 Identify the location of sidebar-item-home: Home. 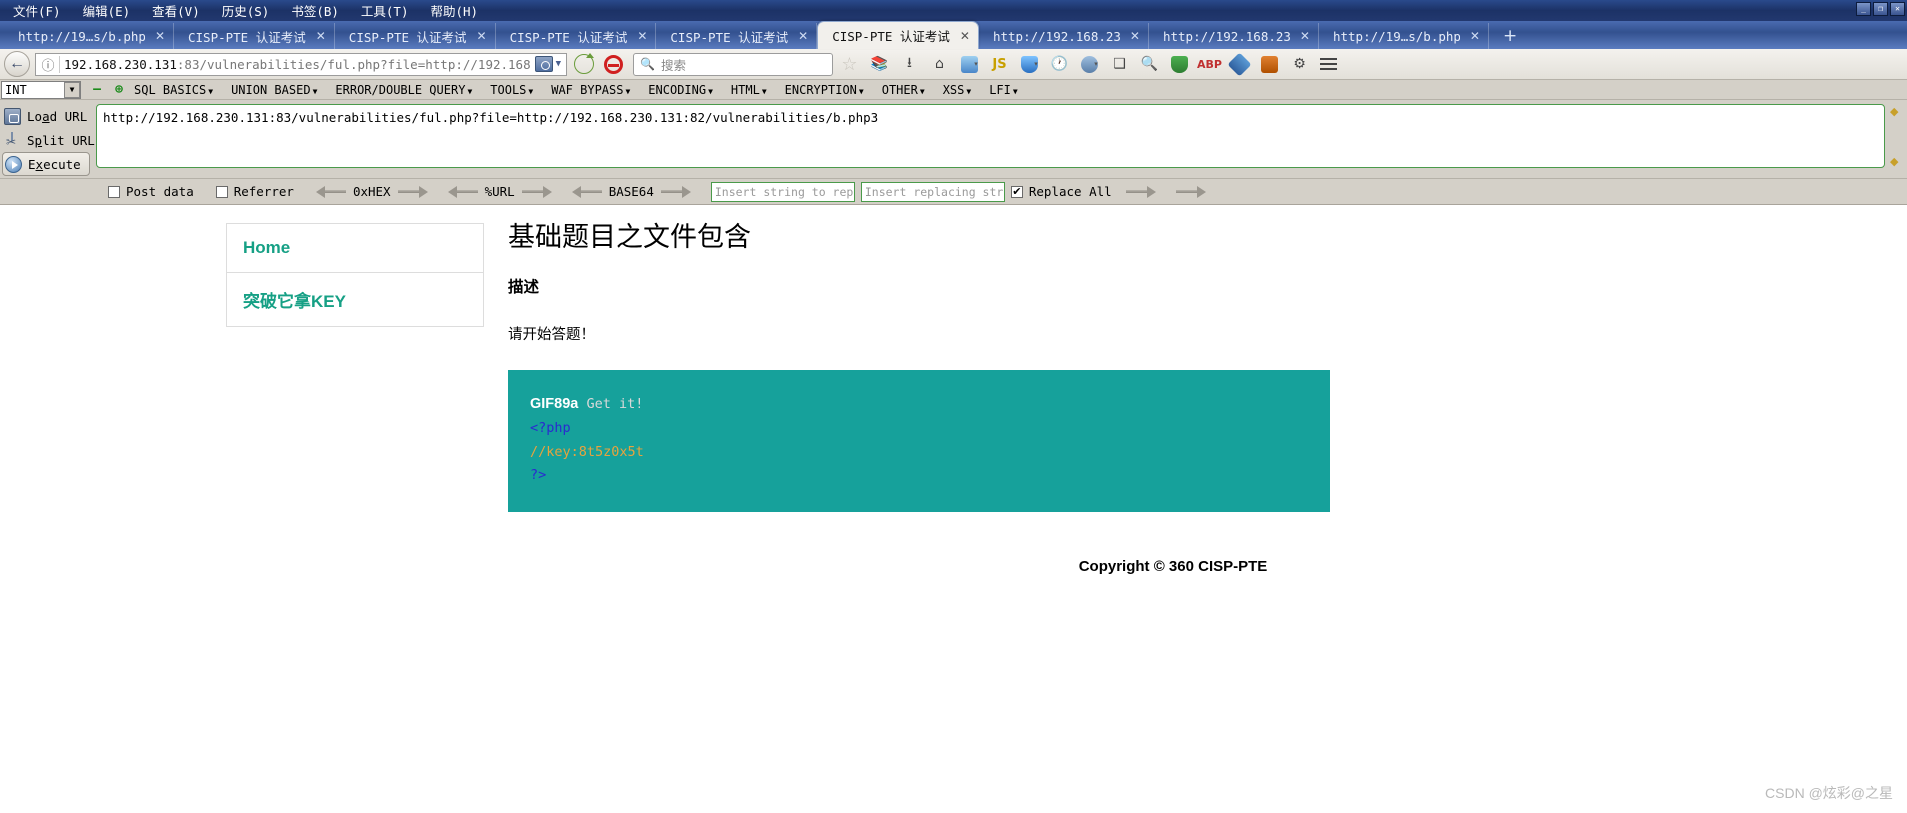
(355, 248).